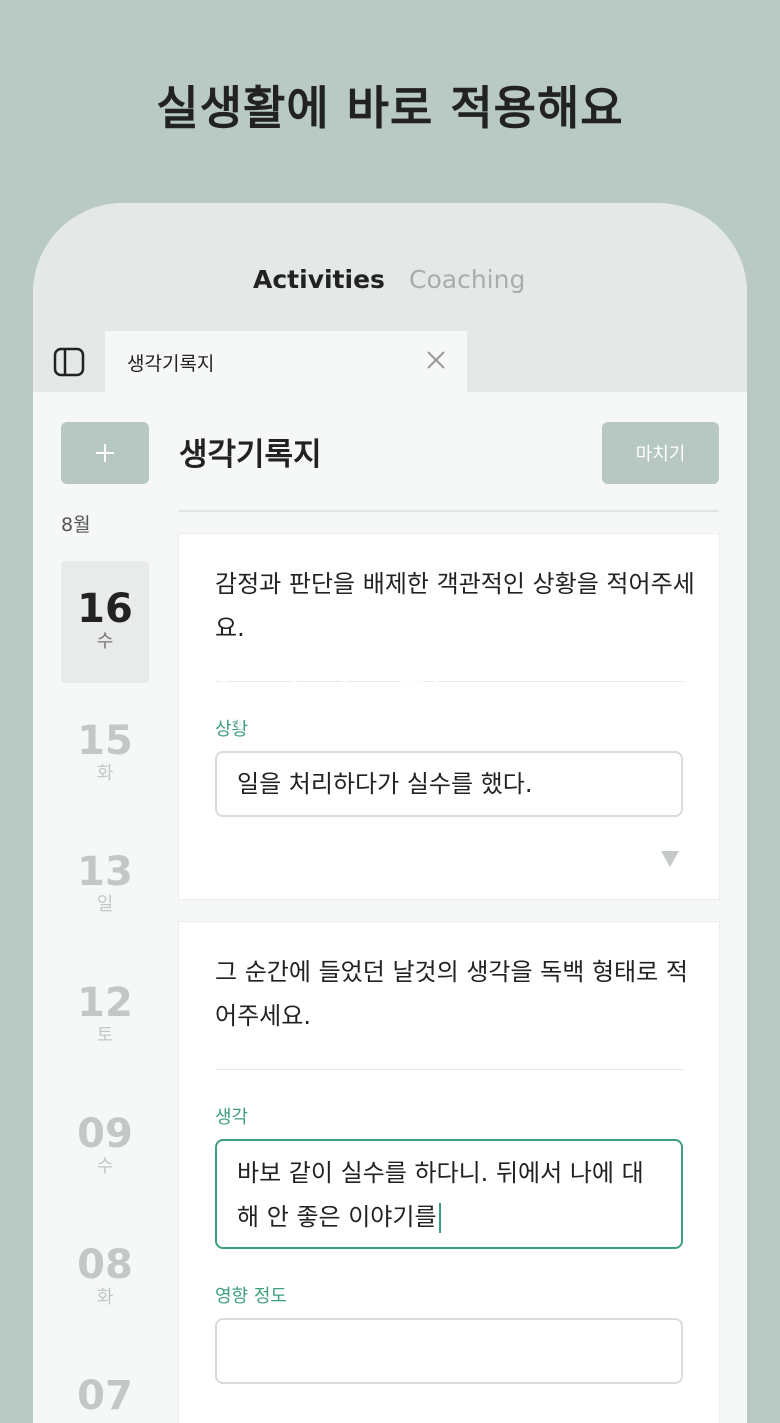 The width and height of the screenshot is (780, 1423). Describe the element at coordinates (105, 609) in the screenshot. I see `date-number: 16` at that location.